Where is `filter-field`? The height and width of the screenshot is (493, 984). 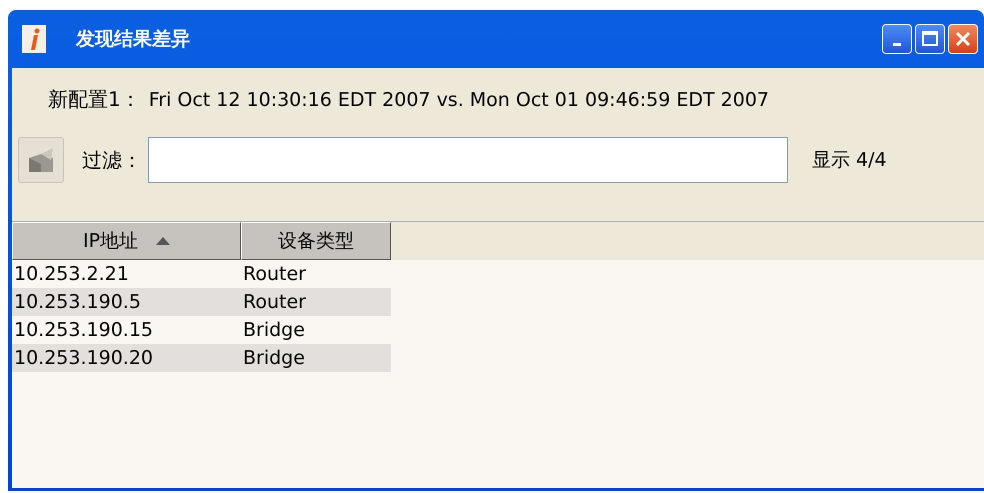 filter-field is located at coordinates (468, 160).